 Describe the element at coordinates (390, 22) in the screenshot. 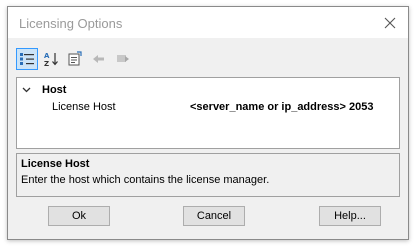

I see `close-icon` at that location.